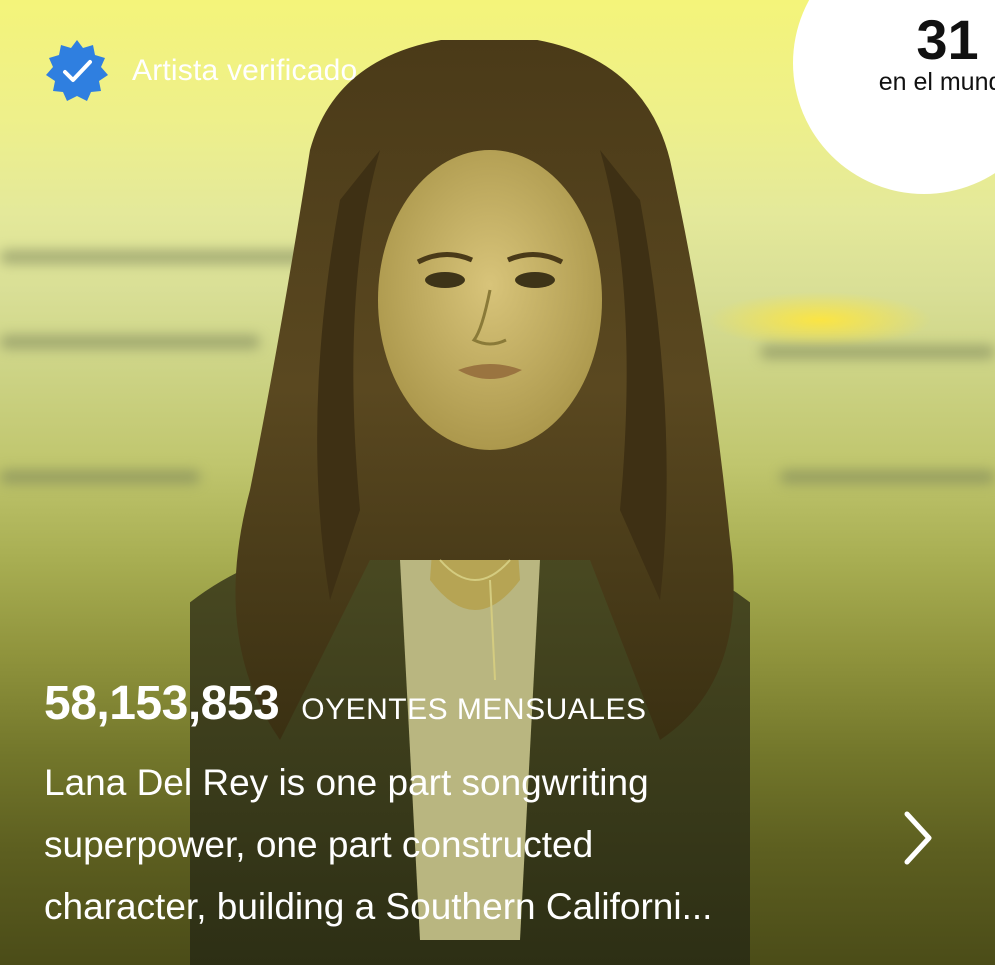  Describe the element at coordinates (162, 703) in the screenshot. I see `listeners-count: 58,153,853` at that location.